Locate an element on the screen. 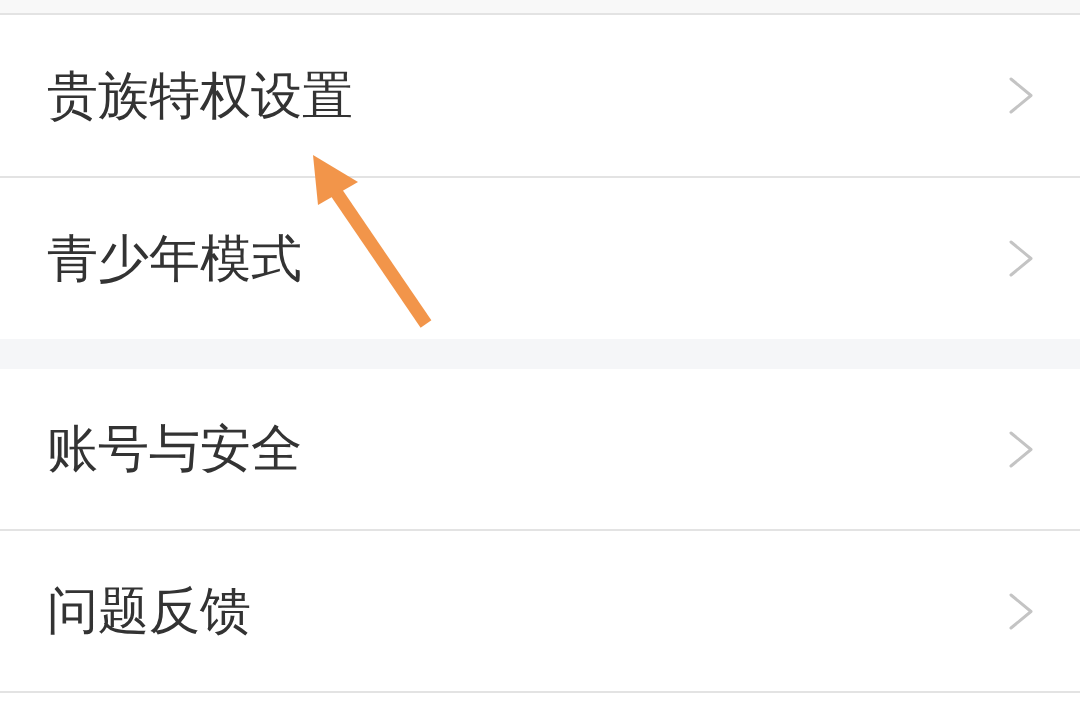  menu-item-label: 青少年模式 is located at coordinates (174, 258).